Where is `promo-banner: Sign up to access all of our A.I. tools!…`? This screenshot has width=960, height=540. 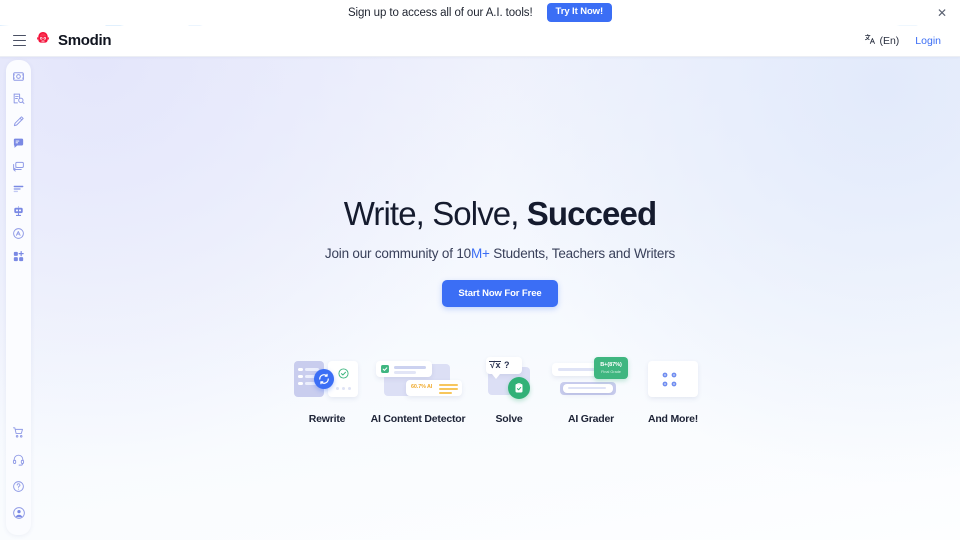 promo-banner: Sign up to access all of our A.I. tools!… is located at coordinates (480, 12).